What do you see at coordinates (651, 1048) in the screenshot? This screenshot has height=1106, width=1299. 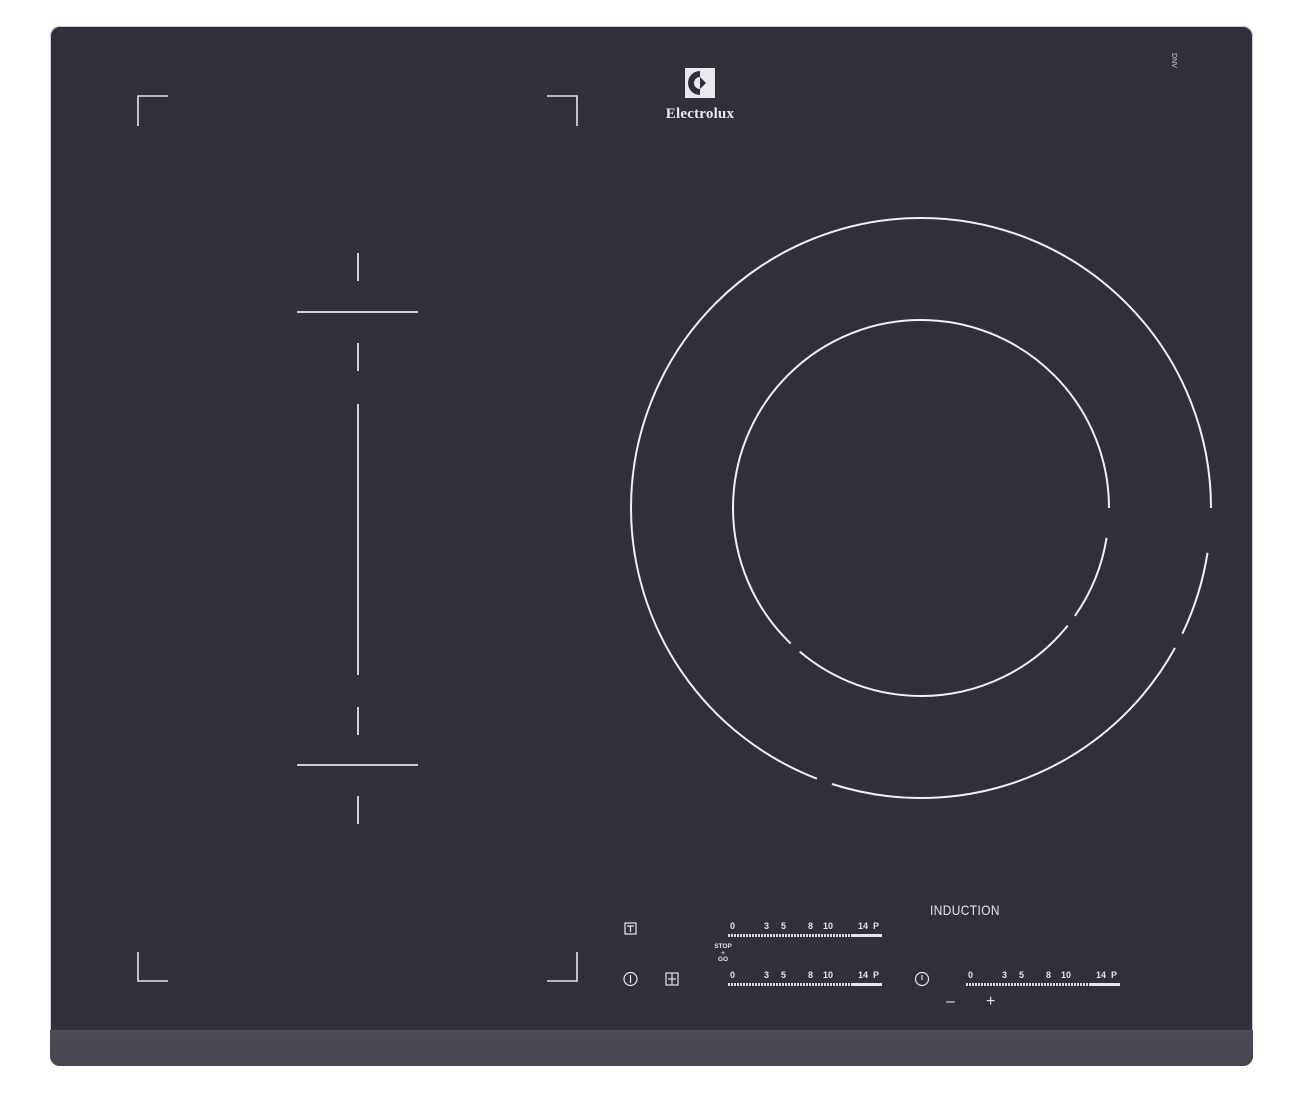 I see `front-frame-edge` at bounding box center [651, 1048].